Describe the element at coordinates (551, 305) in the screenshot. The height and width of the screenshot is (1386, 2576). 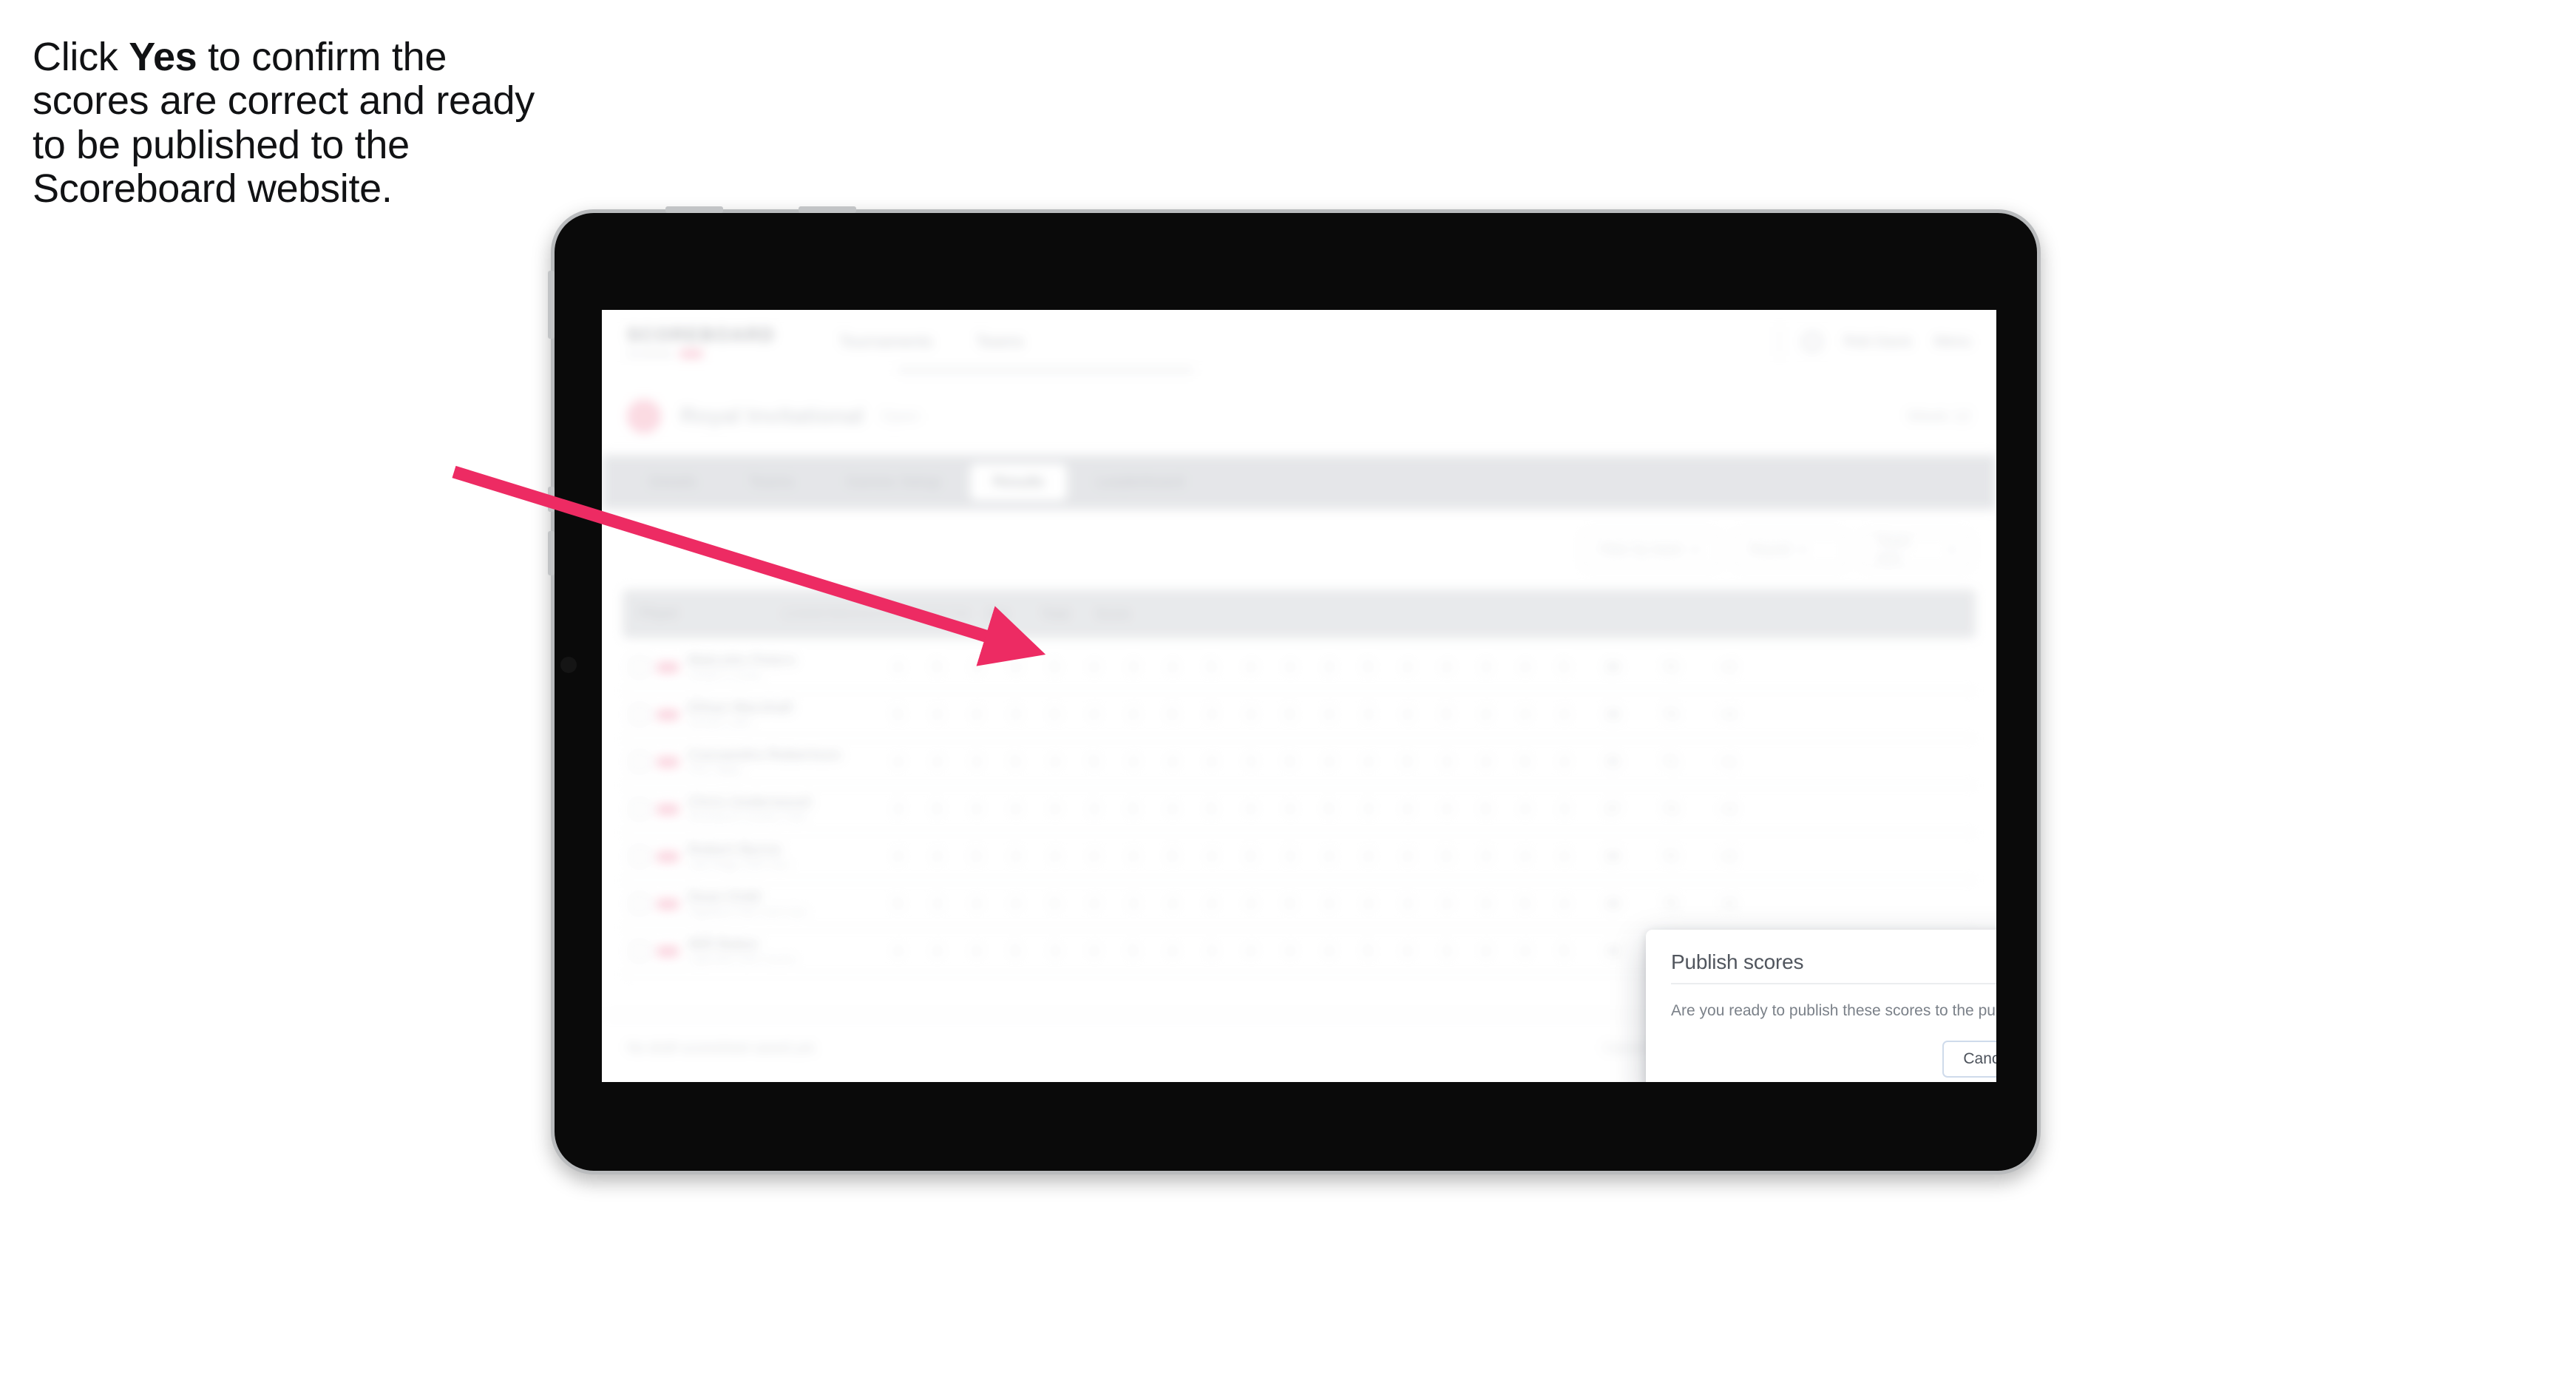
I see `power-button` at that location.